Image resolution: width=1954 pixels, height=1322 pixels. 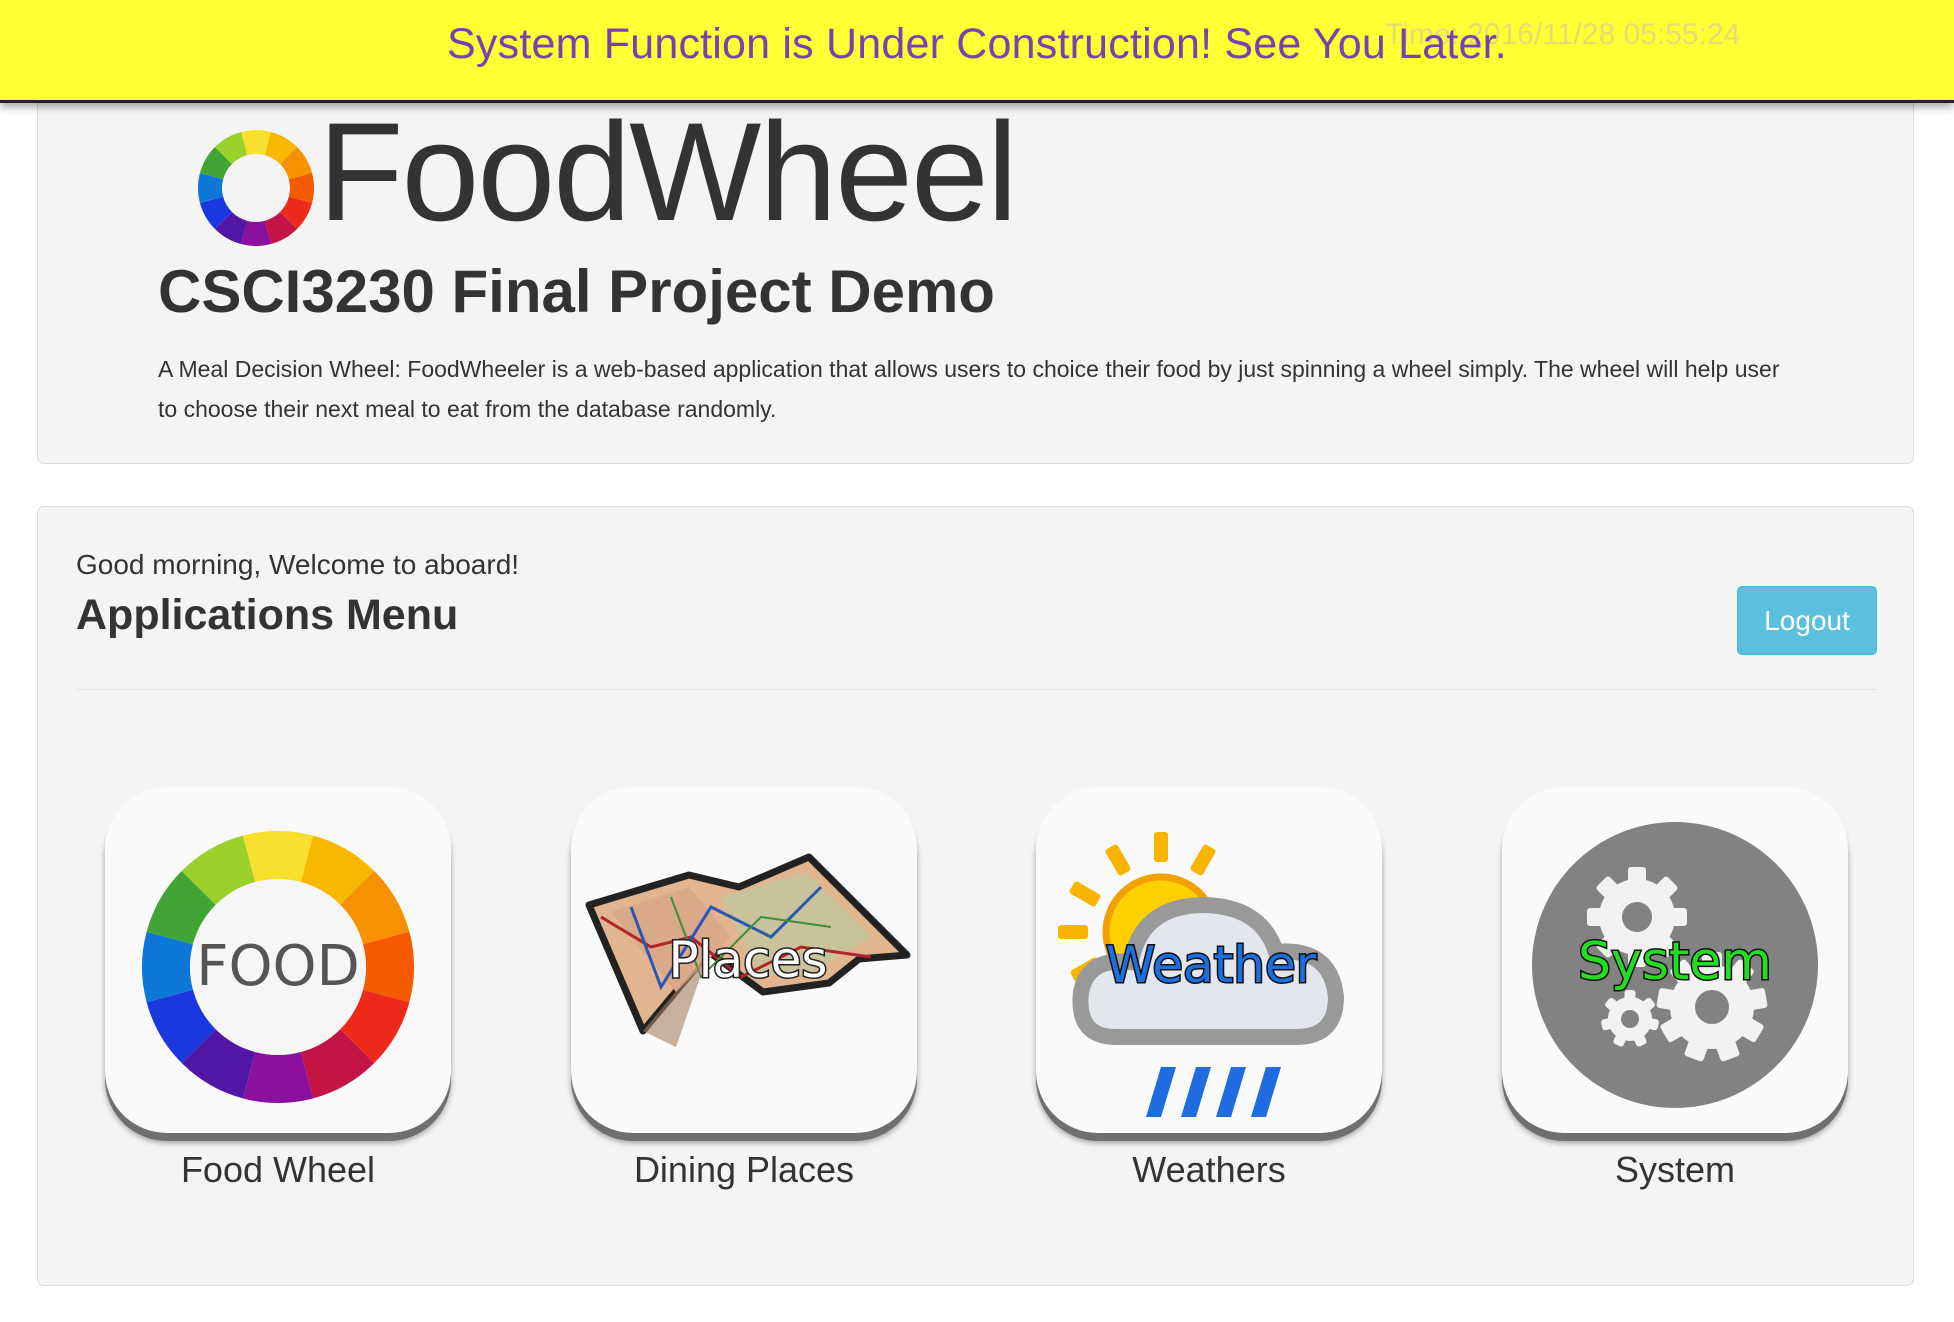 I want to click on app-food-wheel: FOOD Food Wheel, so click(x=280, y=988).